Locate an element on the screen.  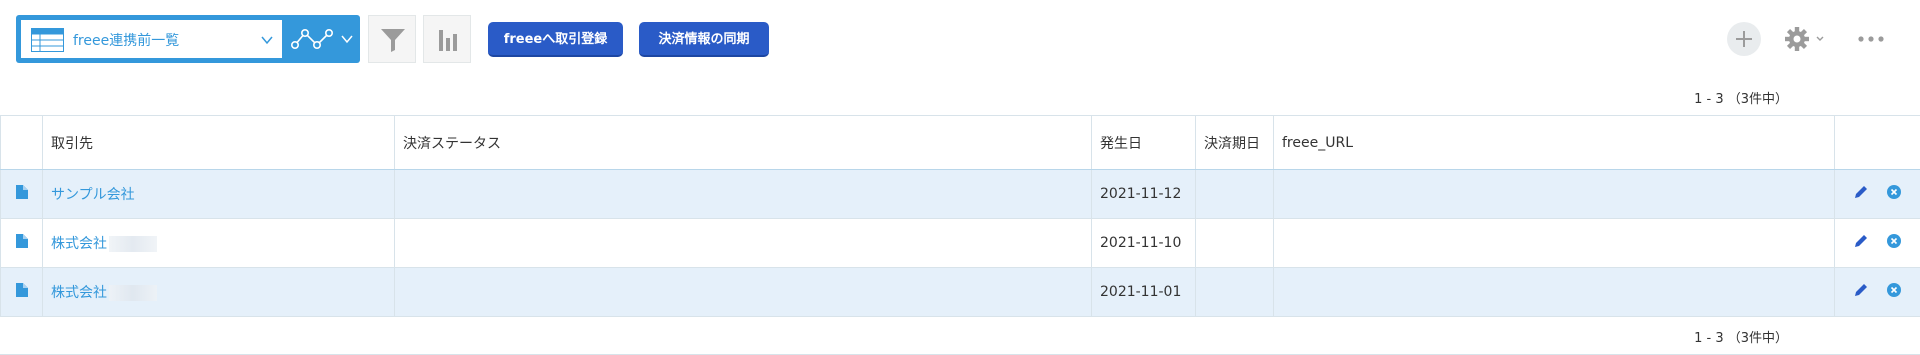
settings-button is located at coordinates (1808, 39).